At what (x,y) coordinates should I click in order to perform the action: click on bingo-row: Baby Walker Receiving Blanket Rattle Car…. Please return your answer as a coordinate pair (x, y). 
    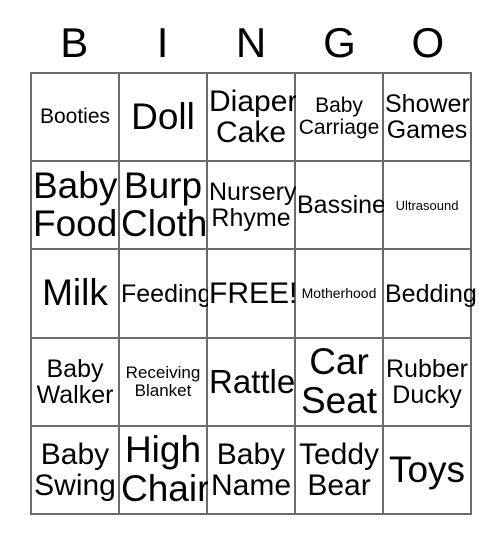
    Looking at the image, I should click on (252, 382).